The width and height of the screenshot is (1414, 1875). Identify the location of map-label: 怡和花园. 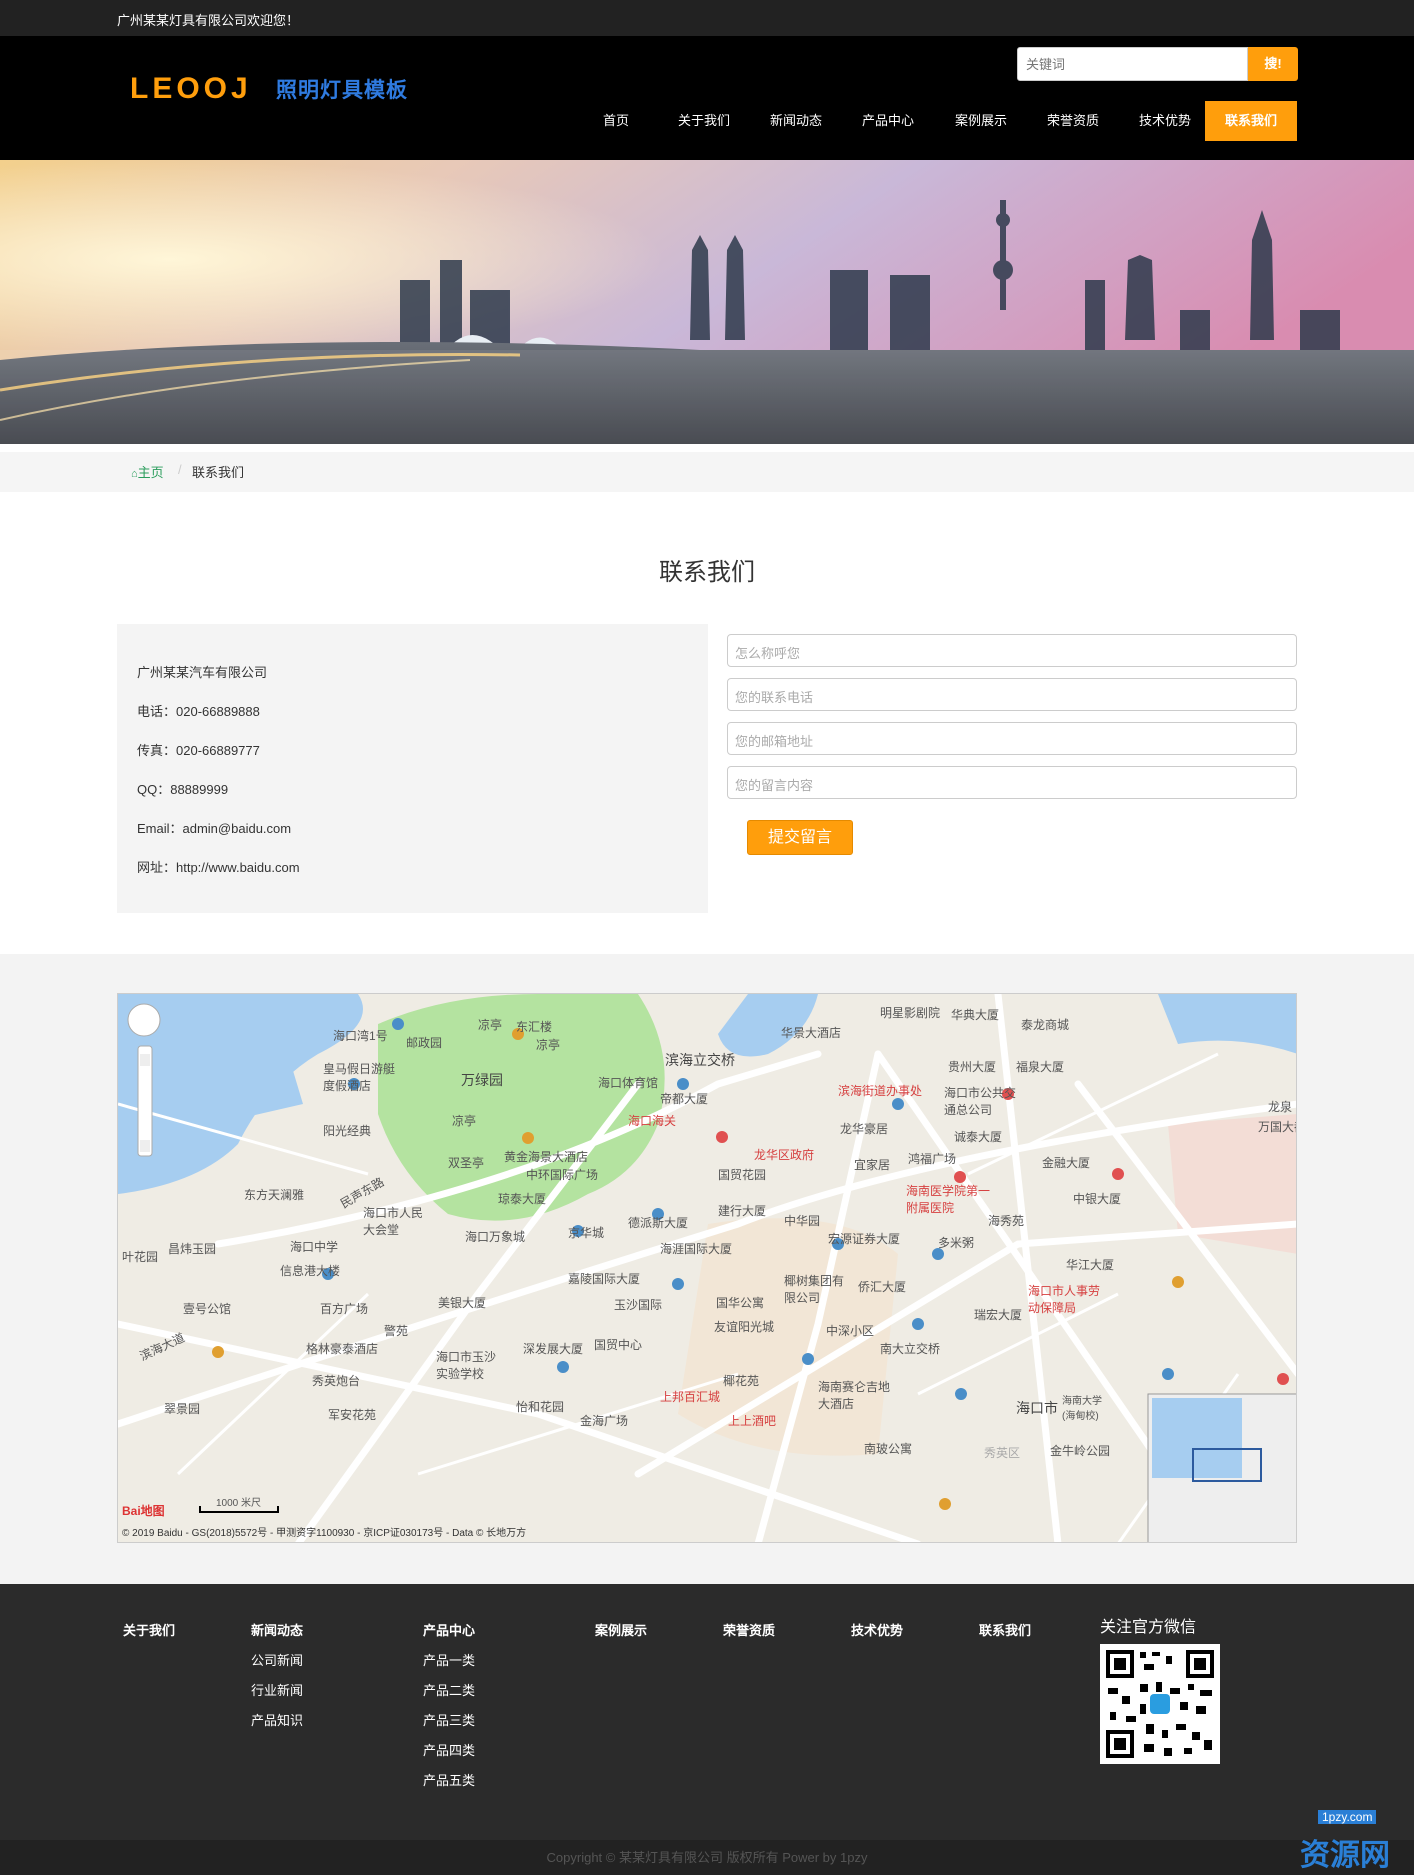
(540, 1407).